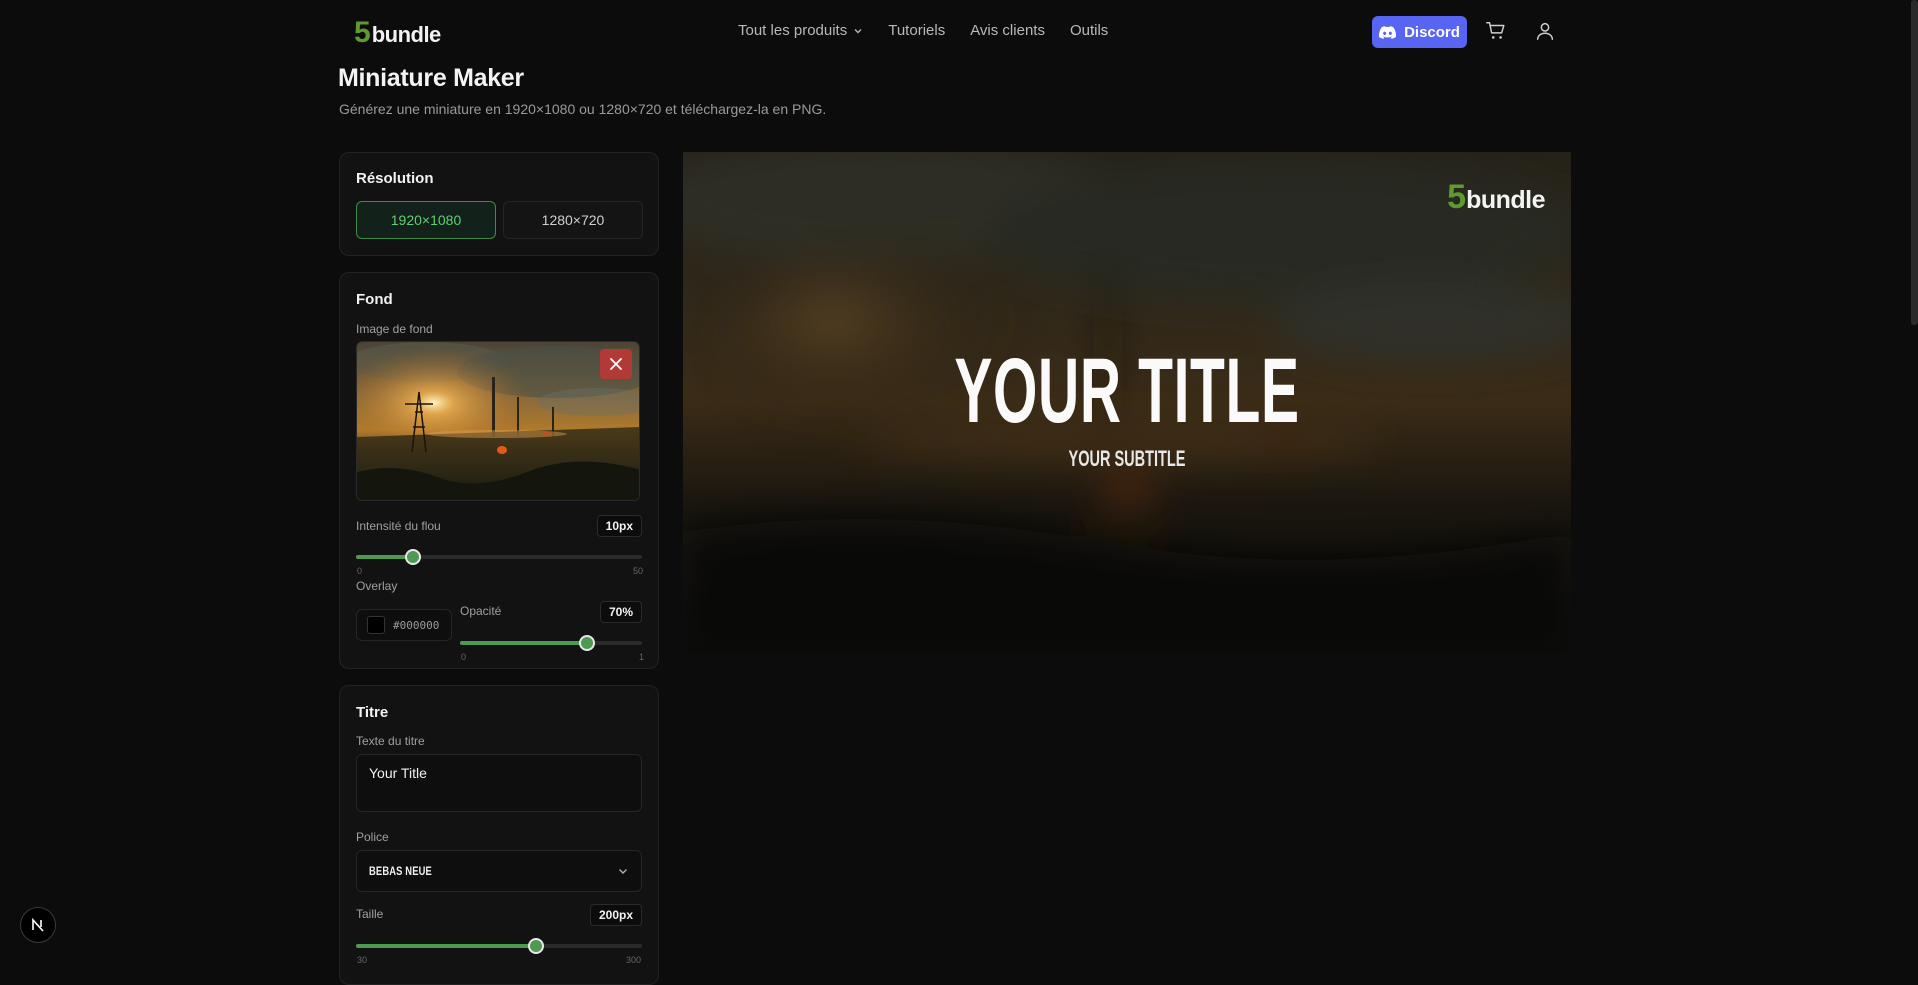 This screenshot has width=1918, height=985. I want to click on size-min-tick: 30, so click(362, 960).